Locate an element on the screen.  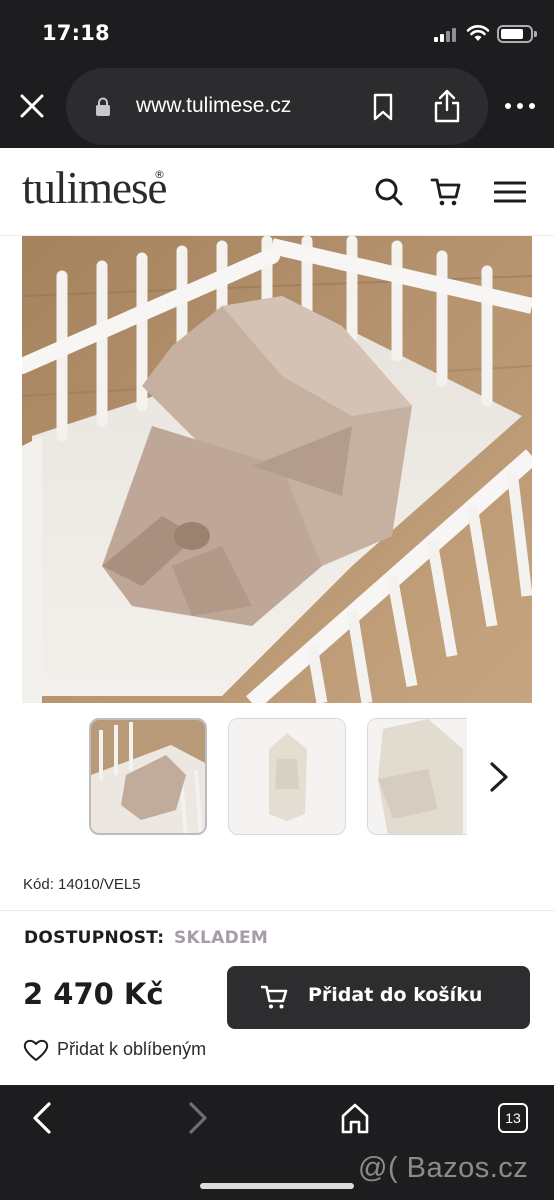
product-price: 2 470 Kč is located at coordinates (93, 994).